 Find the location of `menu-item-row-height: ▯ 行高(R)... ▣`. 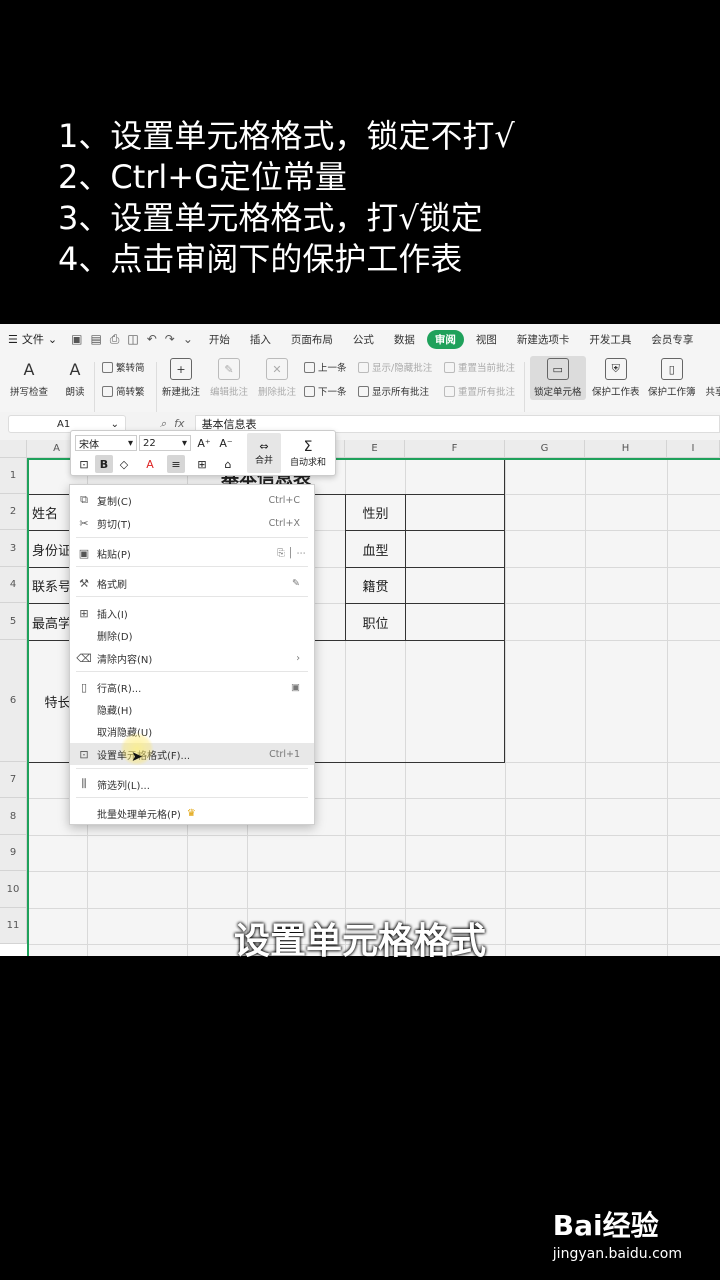

menu-item-row-height: ▯ 行高(R)... ▣ is located at coordinates (192, 687).